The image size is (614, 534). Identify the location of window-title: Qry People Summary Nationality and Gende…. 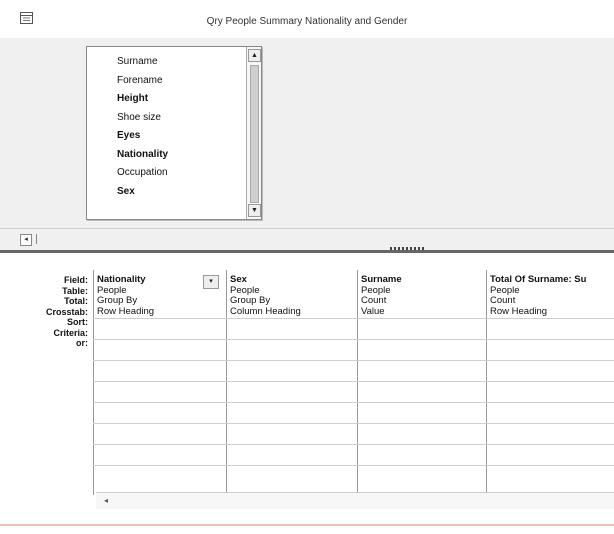
(307, 21).